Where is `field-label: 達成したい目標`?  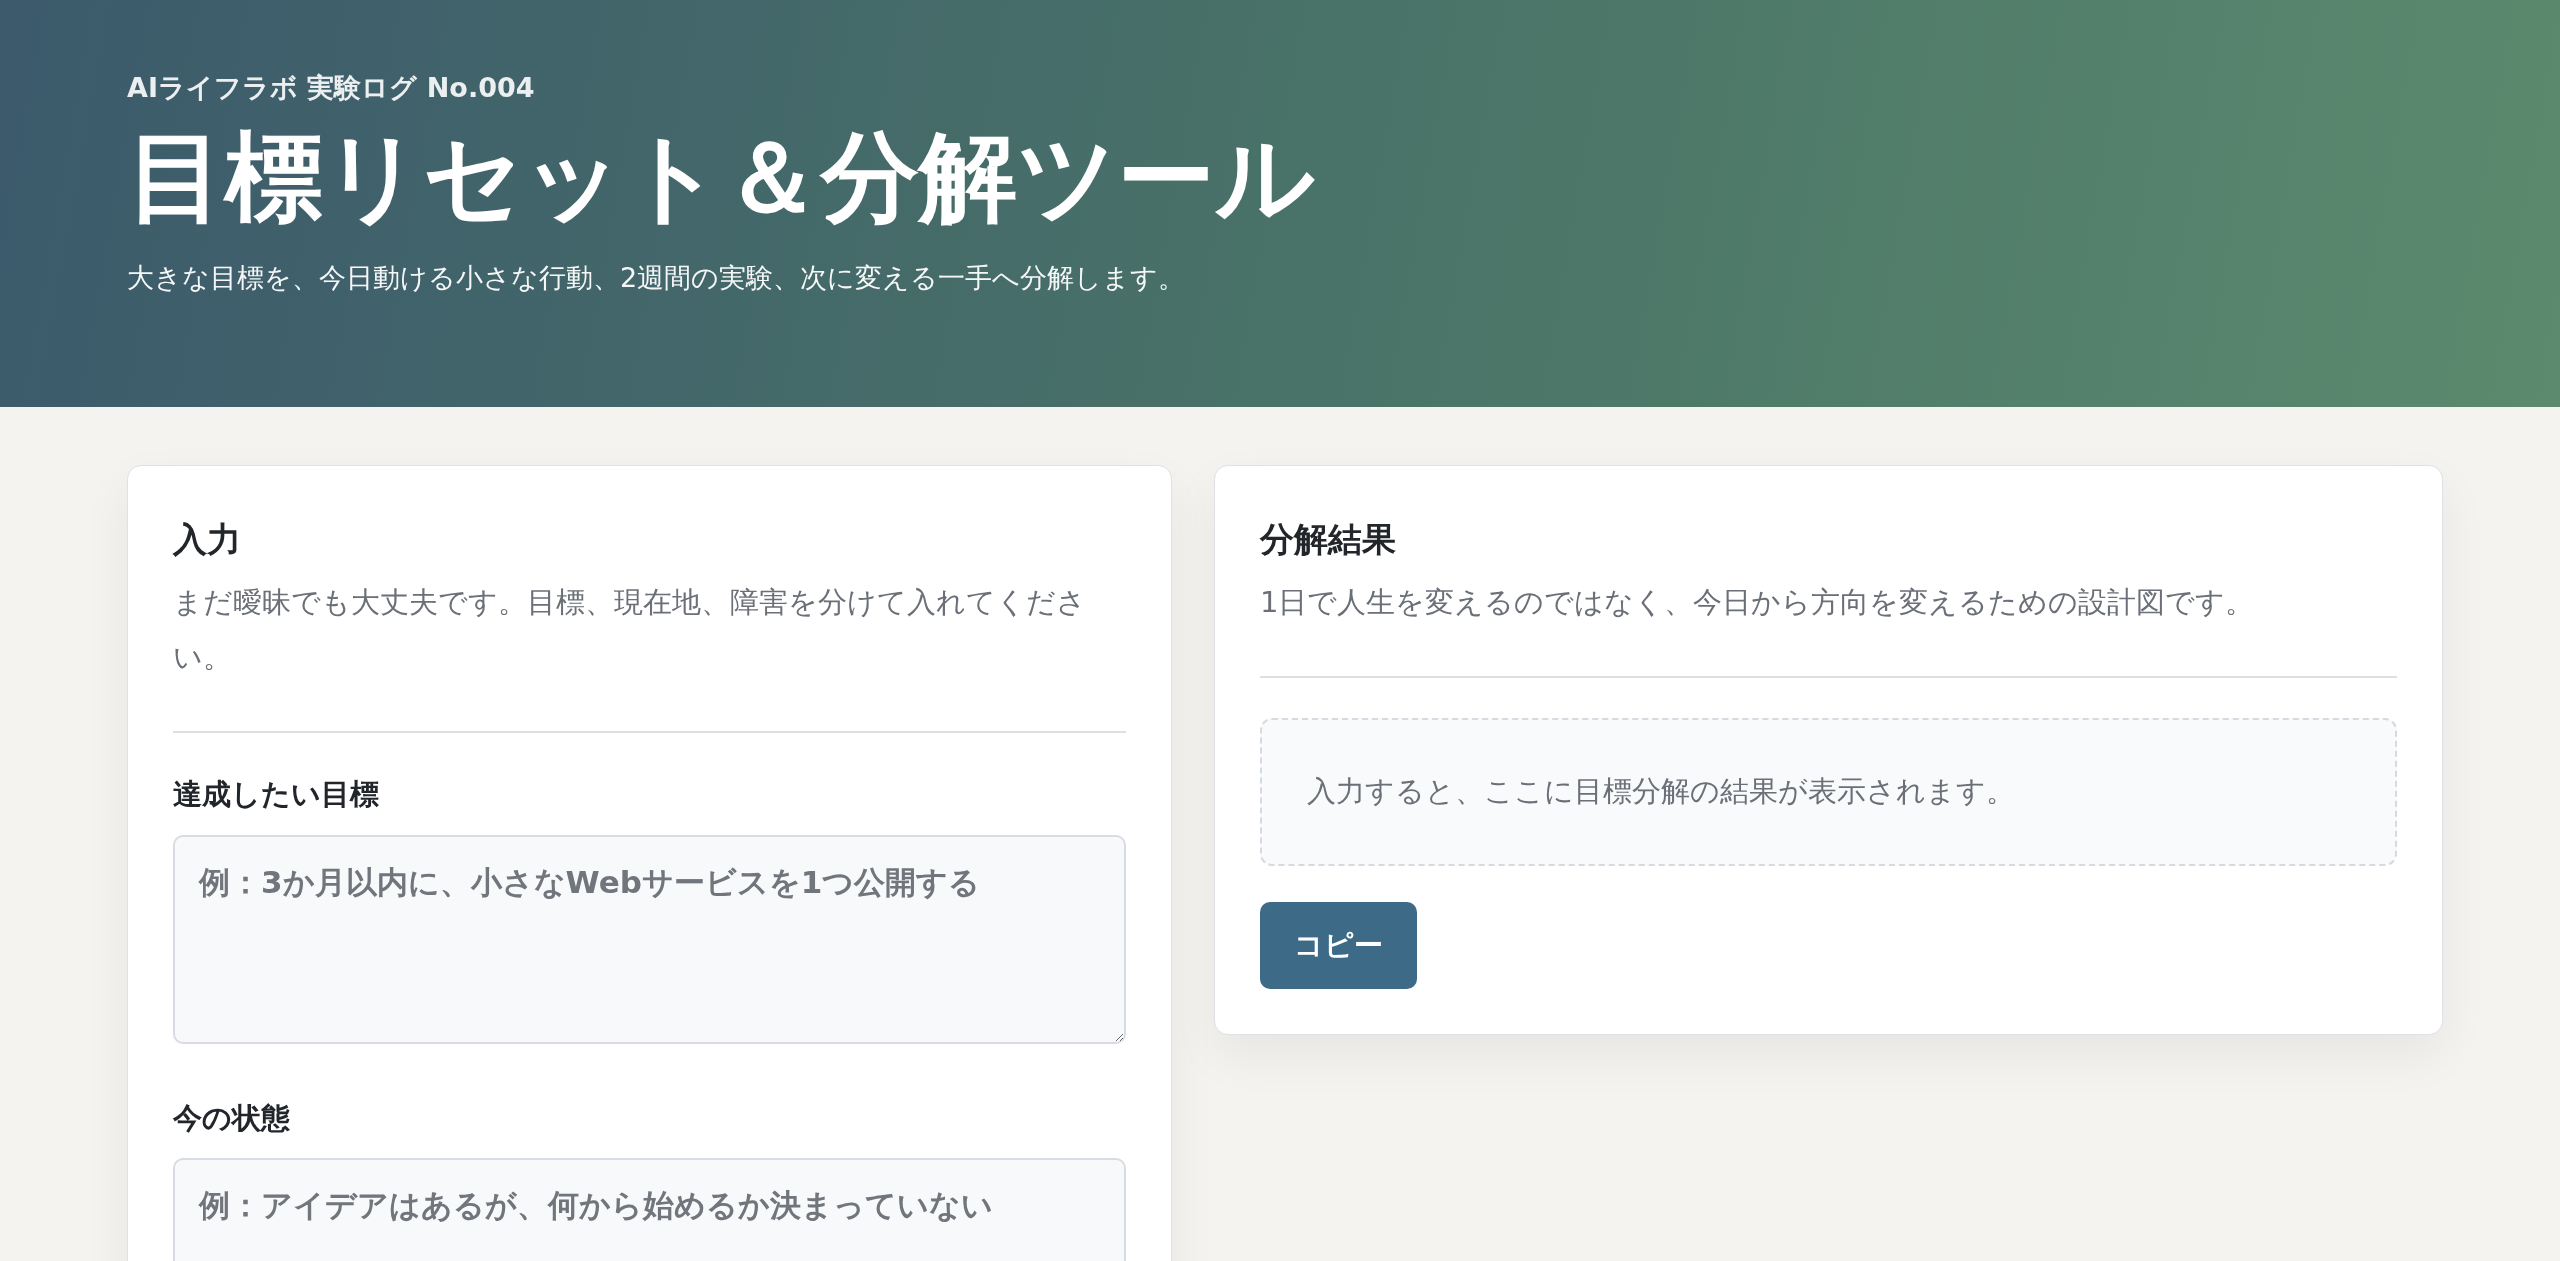
field-label: 達成したい目標 is located at coordinates (276, 795).